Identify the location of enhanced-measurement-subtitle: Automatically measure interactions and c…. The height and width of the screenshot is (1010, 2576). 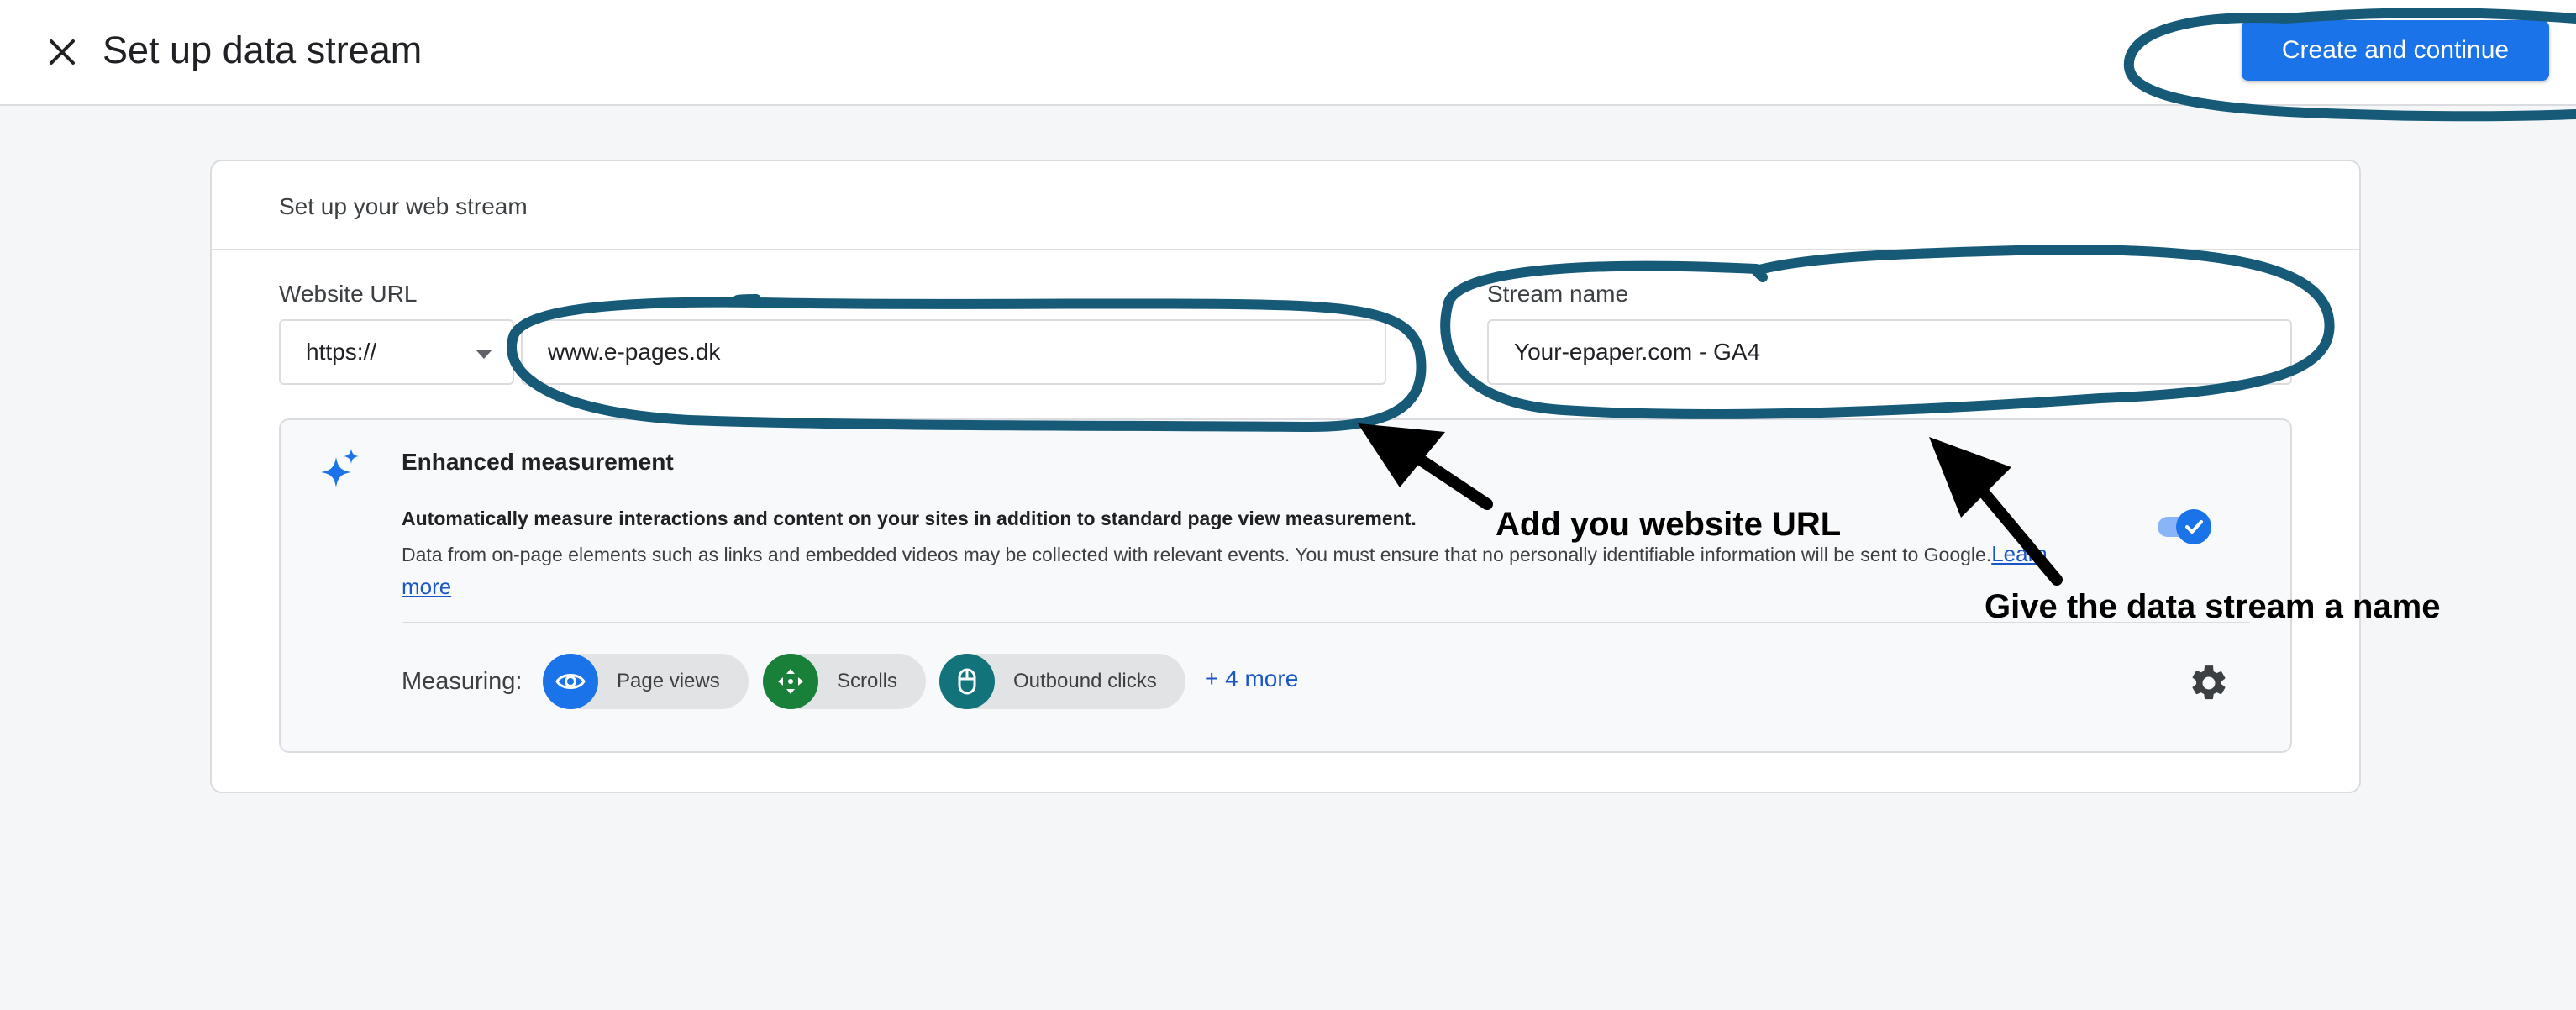
(910, 518).